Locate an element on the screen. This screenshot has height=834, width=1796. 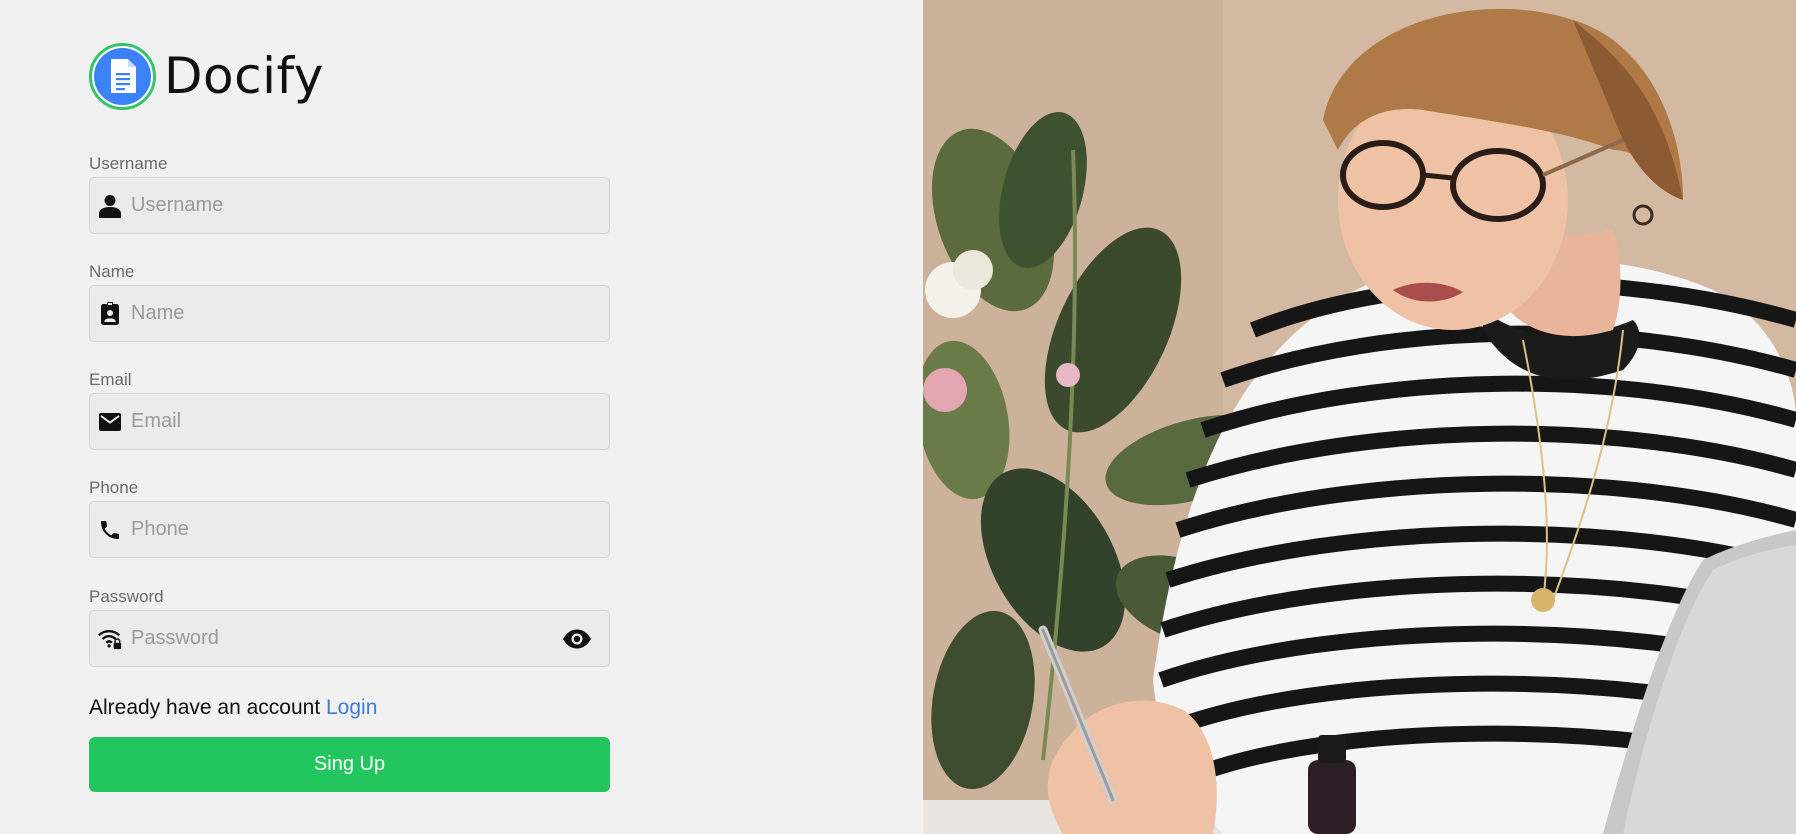
logo-badge is located at coordinates (122, 76).